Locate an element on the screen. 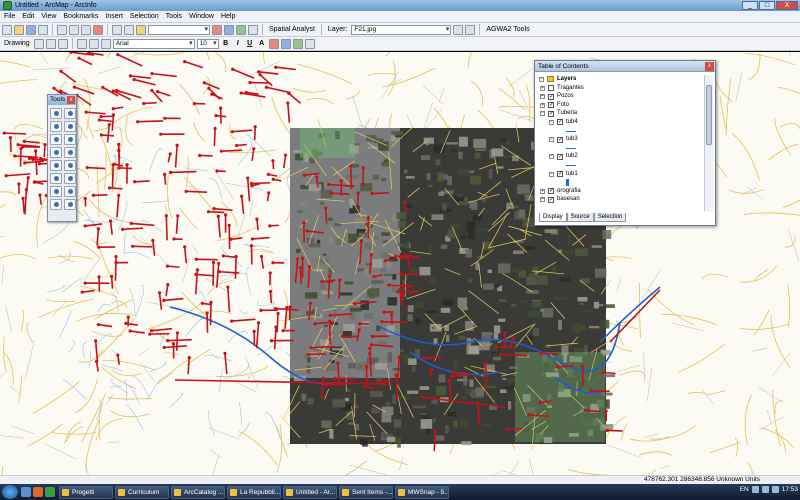 The image size is (800, 500). volume-icon is located at coordinates (765, 489).